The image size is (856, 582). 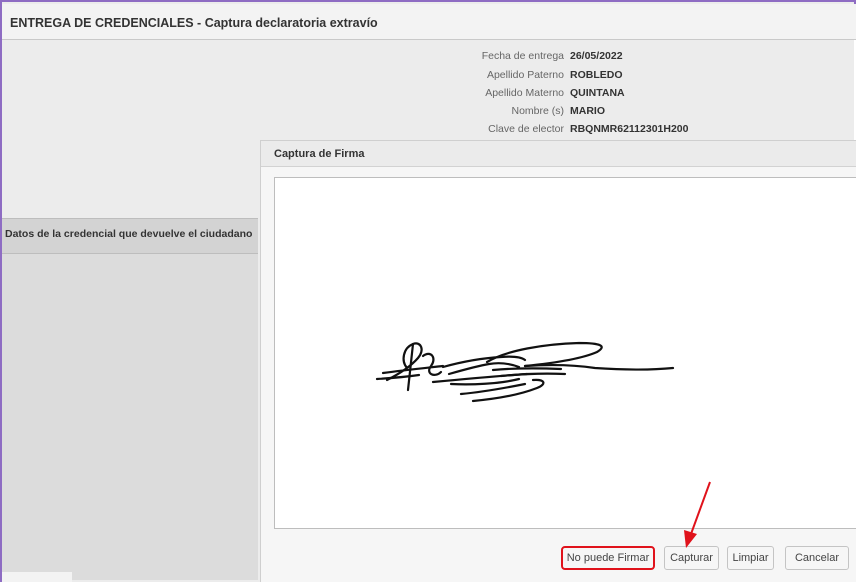 I want to click on info-value: RBQNMR62112301H200, so click(x=629, y=129).